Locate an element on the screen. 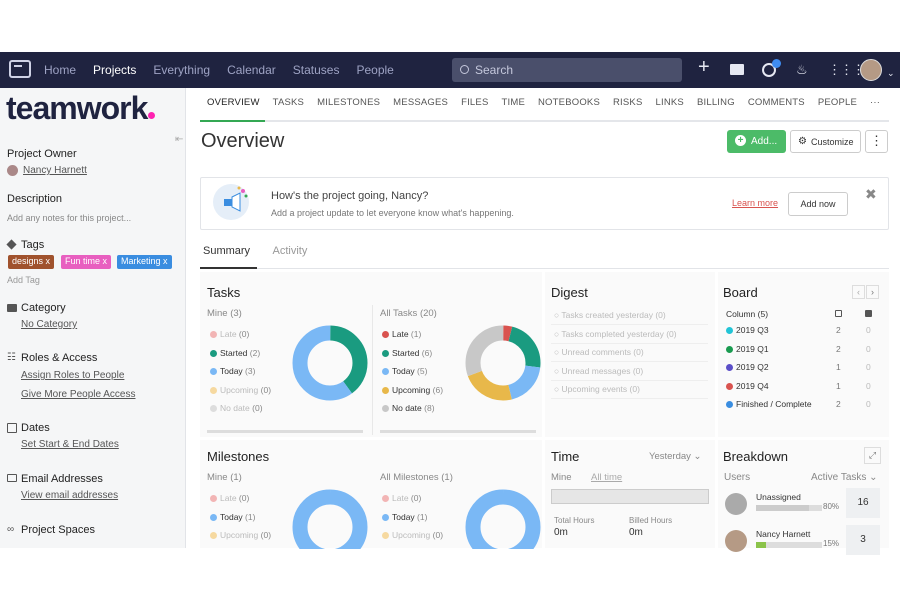 The height and width of the screenshot is (600, 900). milestones-all-item: Late (0) is located at coordinates (401, 498).